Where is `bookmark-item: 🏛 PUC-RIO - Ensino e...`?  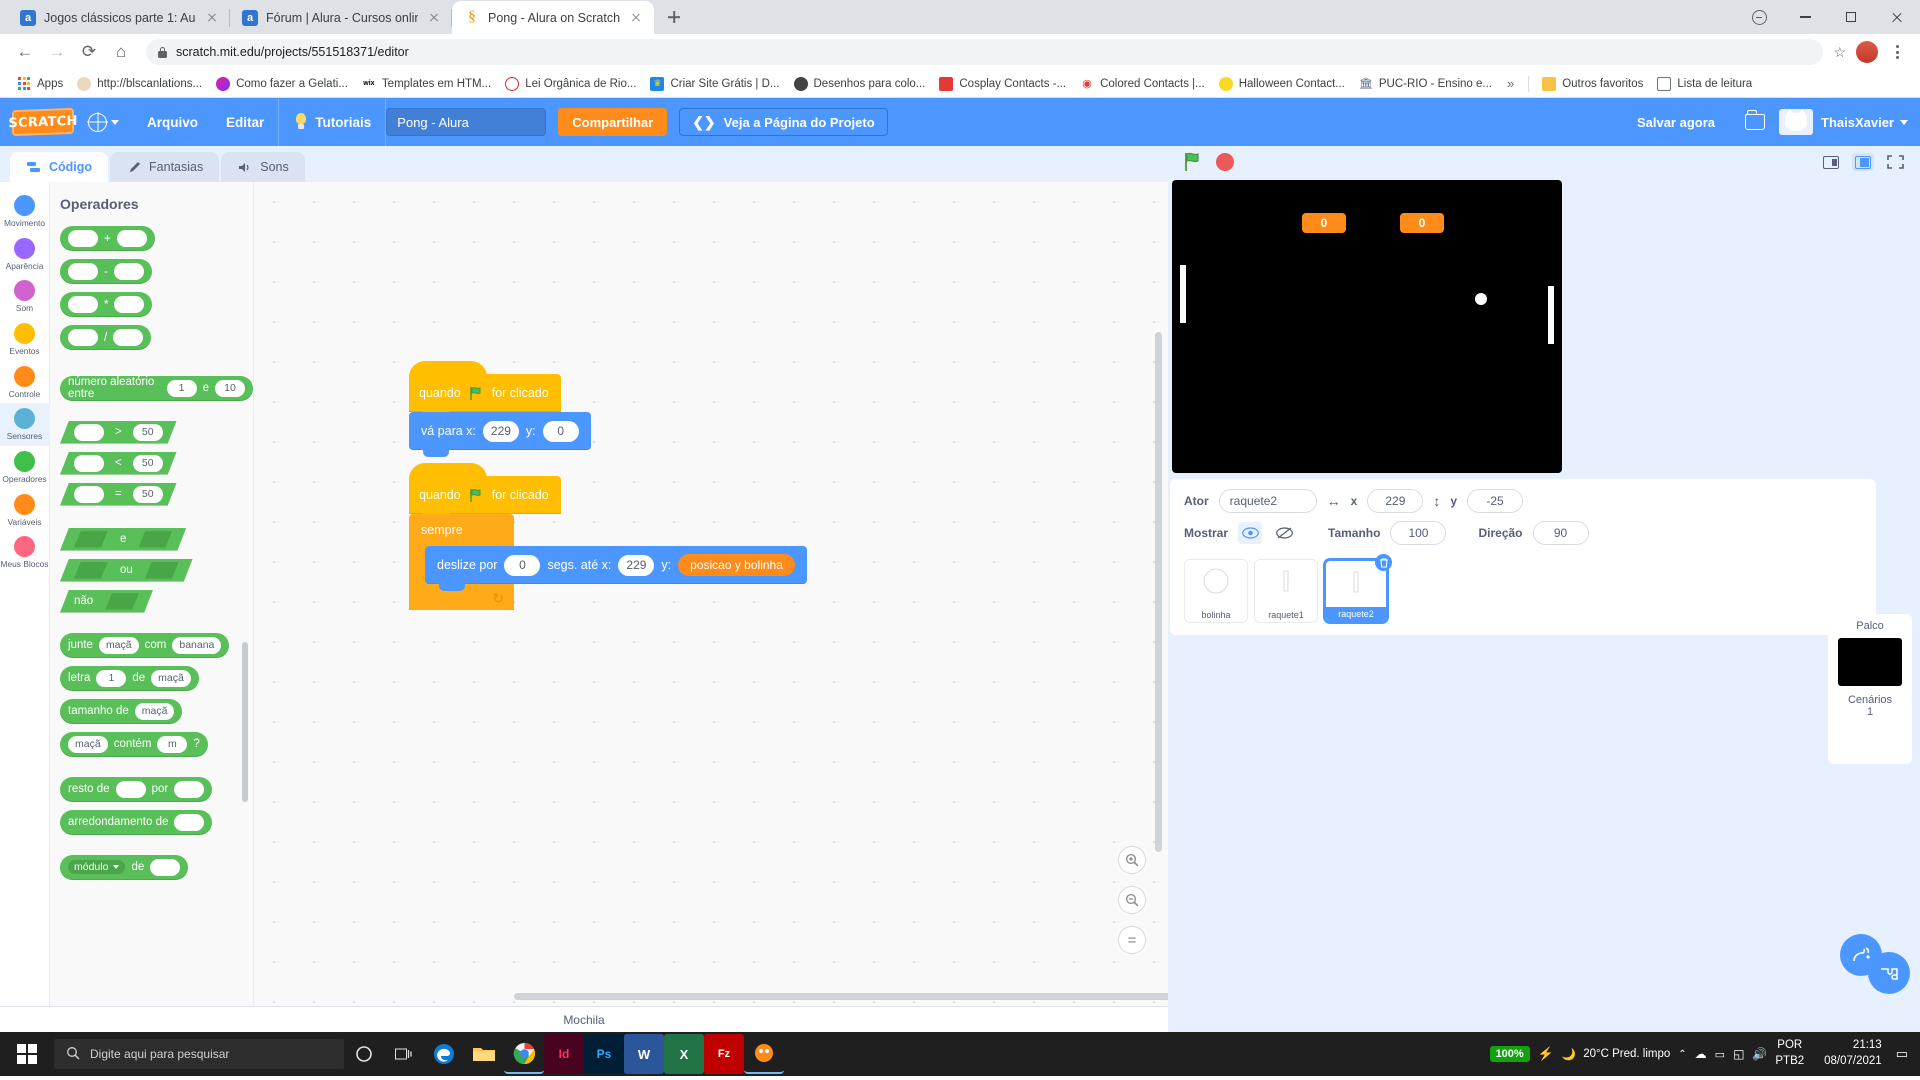
bookmark-item: 🏛 PUC-RIO - Ensino e... is located at coordinates (1425, 84).